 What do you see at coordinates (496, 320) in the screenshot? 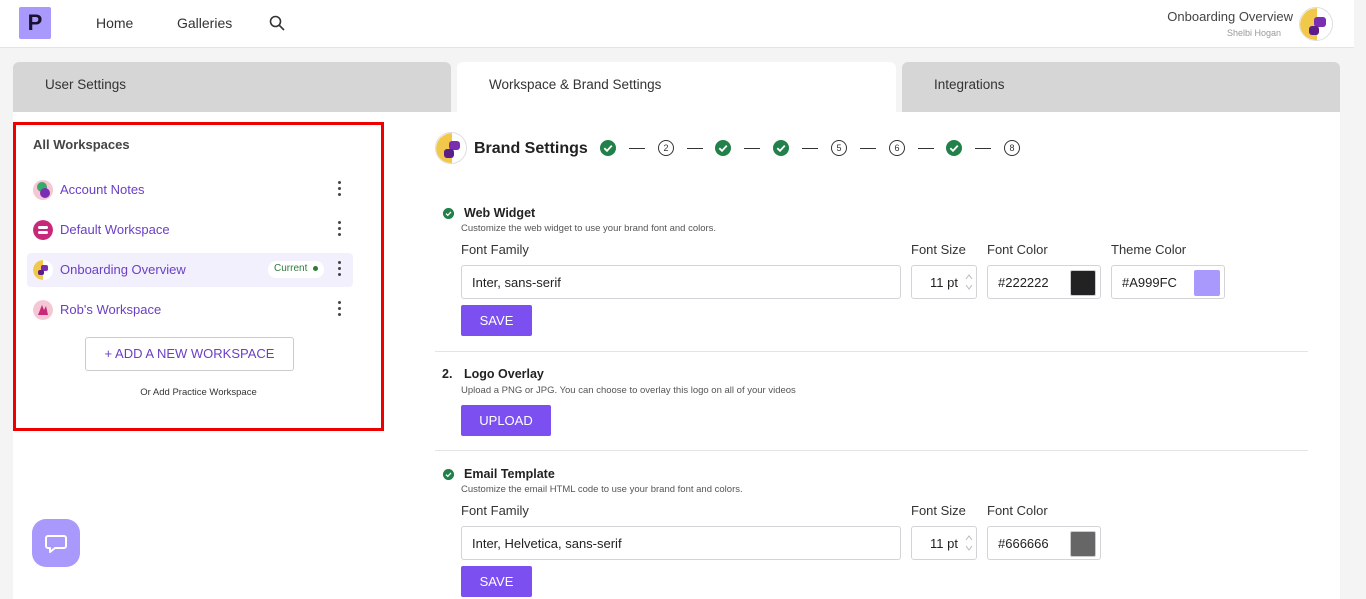
I see `web-widget-save-button: SAVE` at bounding box center [496, 320].